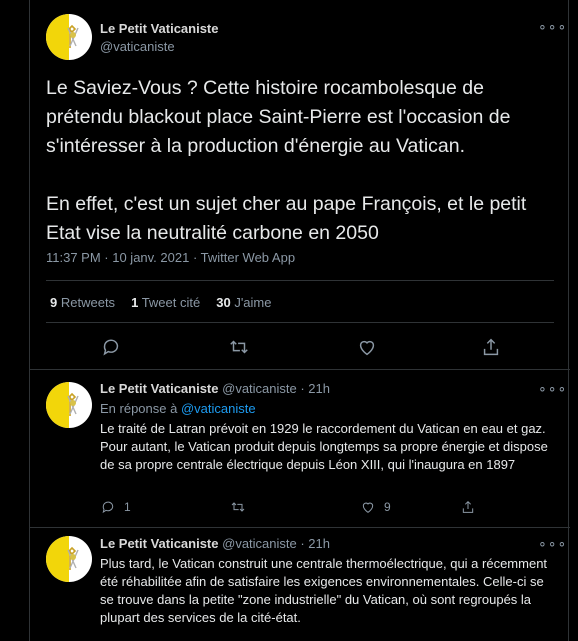 The image size is (578, 641). Describe the element at coordinates (115, 507) in the screenshot. I see `reply-action: 1` at that location.